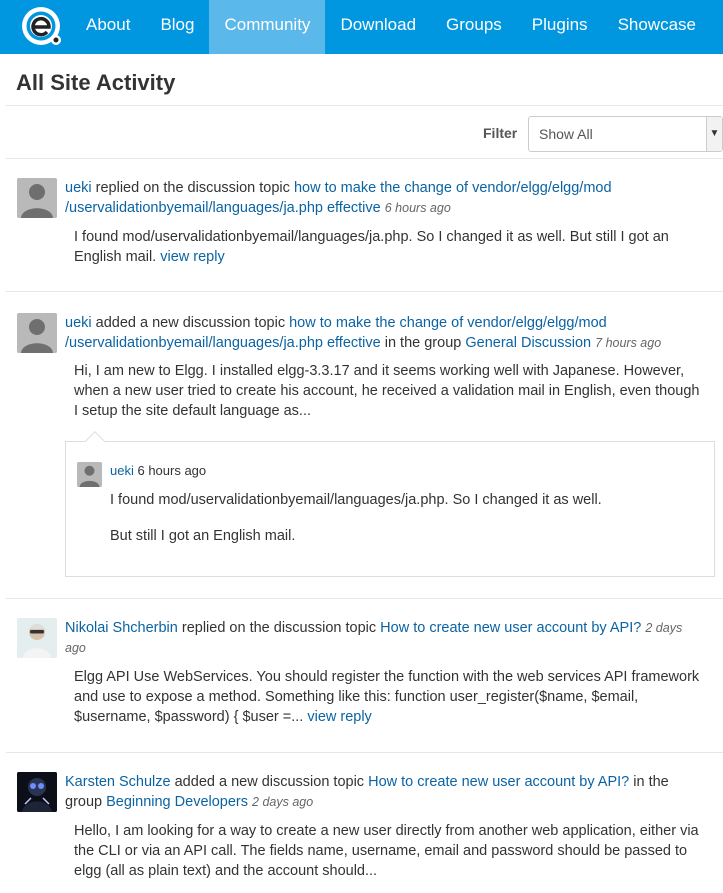 This screenshot has width=723, height=893. What do you see at coordinates (500, 133) in the screenshot?
I see `filter-label: Filter` at bounding box center [500, 133].